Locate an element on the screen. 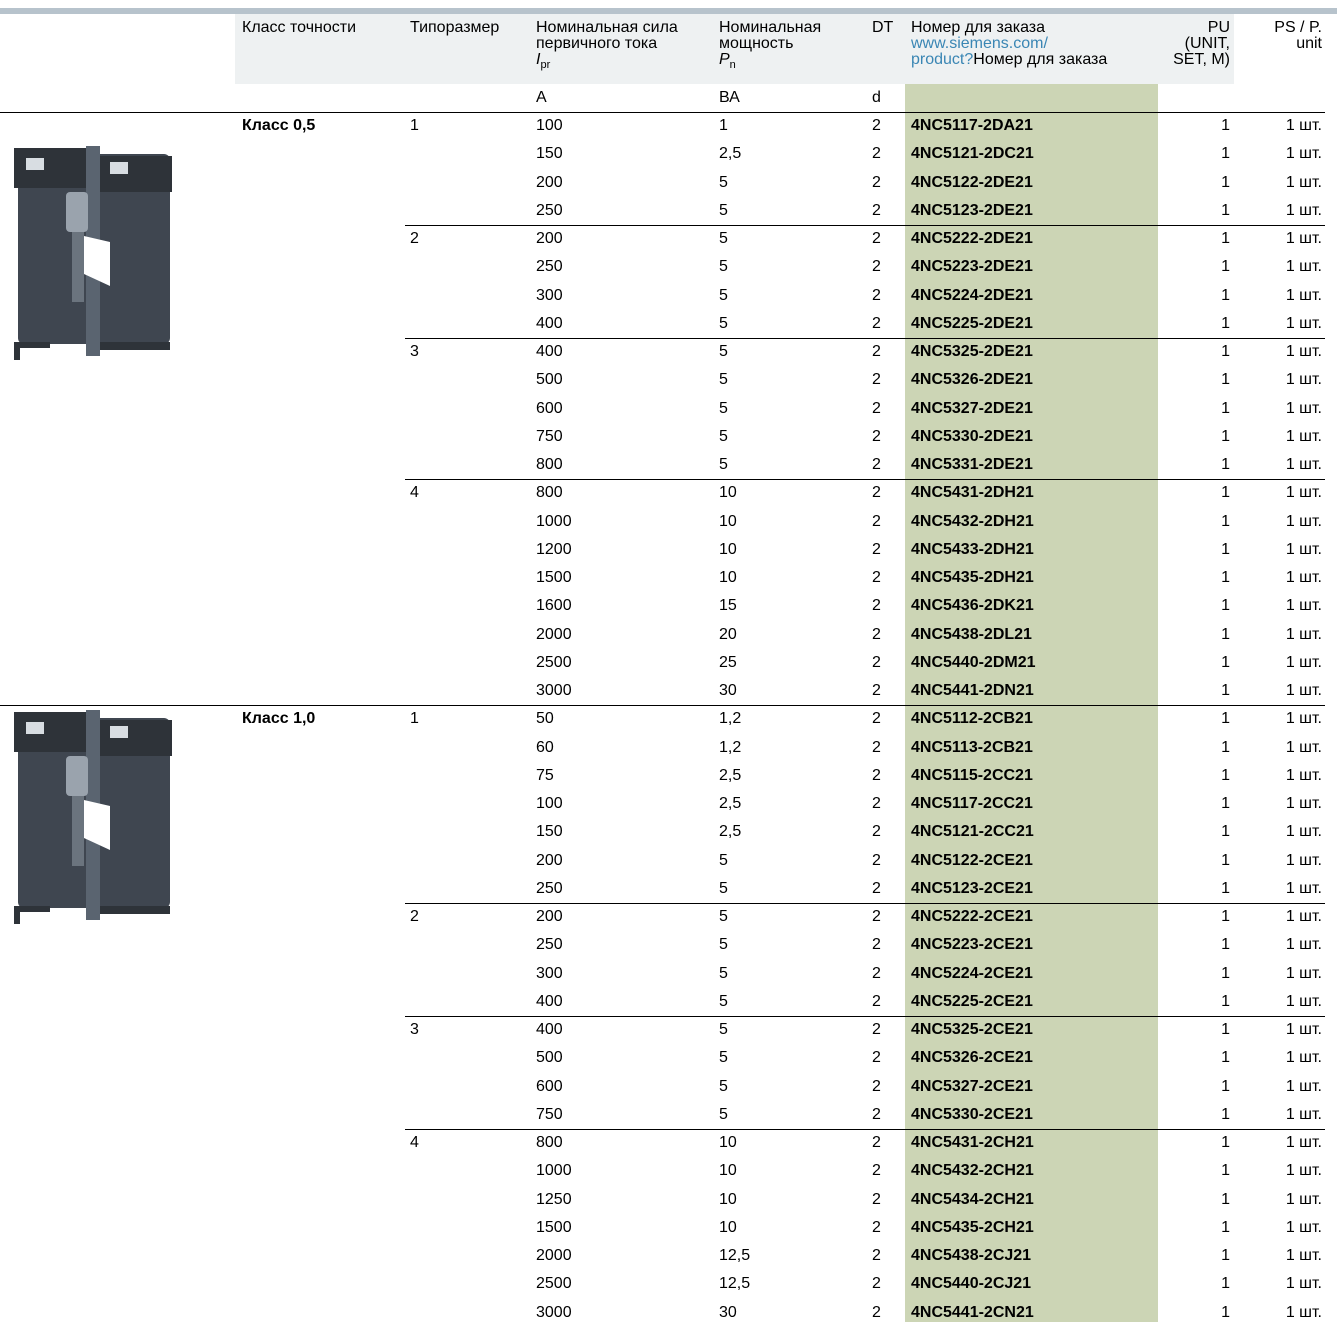 The height and width of the screenshot is (1329, 1337). order-number-cell: 4NC5440-2DM21 is located at coordinates (973, 663).